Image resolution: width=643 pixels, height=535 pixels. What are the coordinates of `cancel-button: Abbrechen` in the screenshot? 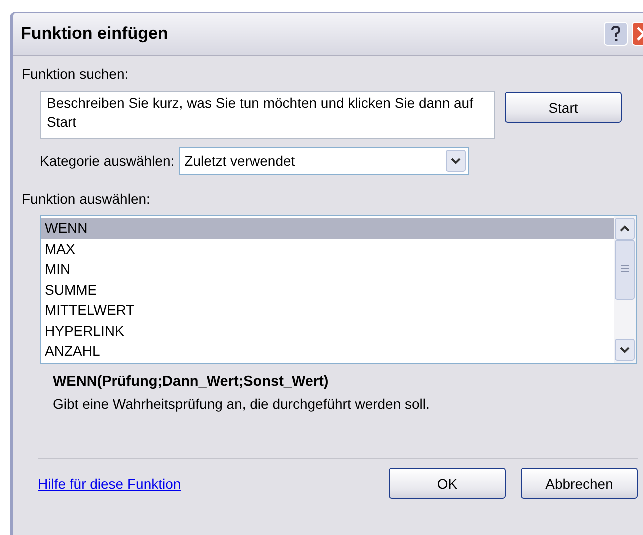 It's located at (579, 483).